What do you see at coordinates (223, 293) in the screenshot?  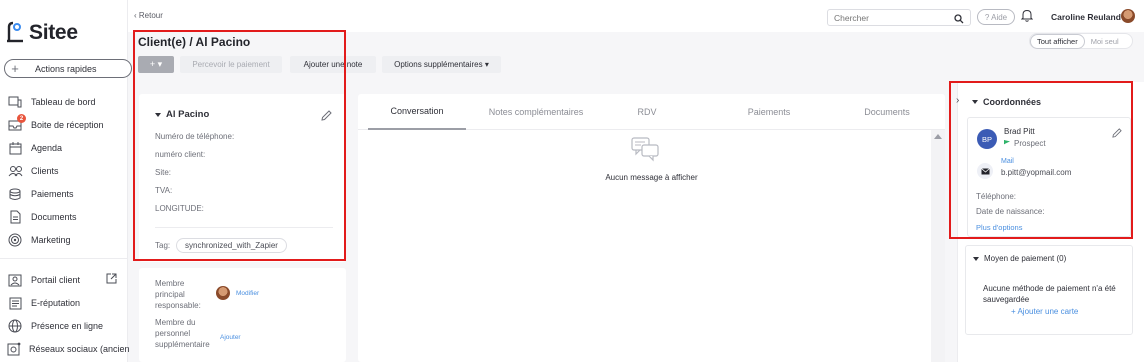 I see `member-avatar` at bounding box center [223, 293].